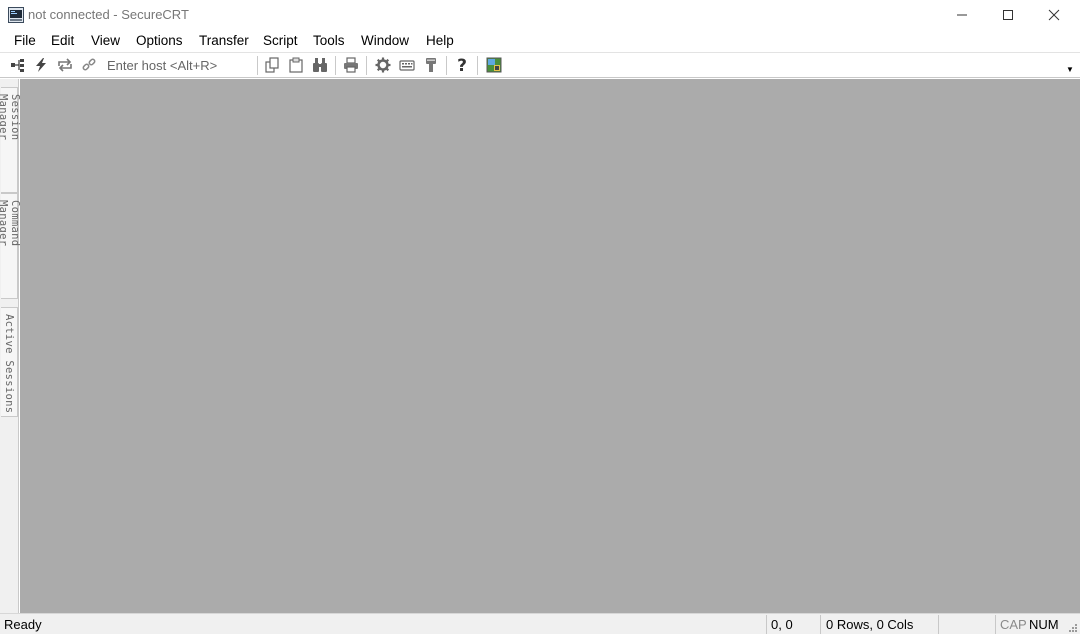 The width and height of the screenshot is (1080, 634). Describe the element at coordinates (329, 40) in the screenshot. I see `menu-tools: Tools` at that location.